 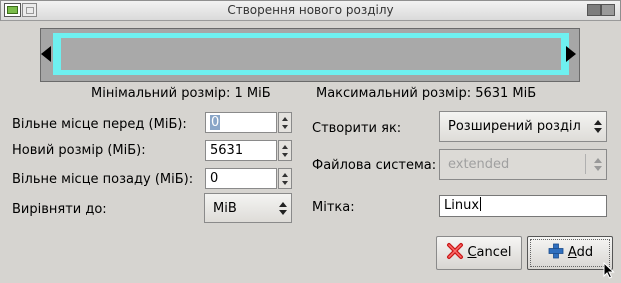 I want to click on text-cursor, so click(x=481, y=204).